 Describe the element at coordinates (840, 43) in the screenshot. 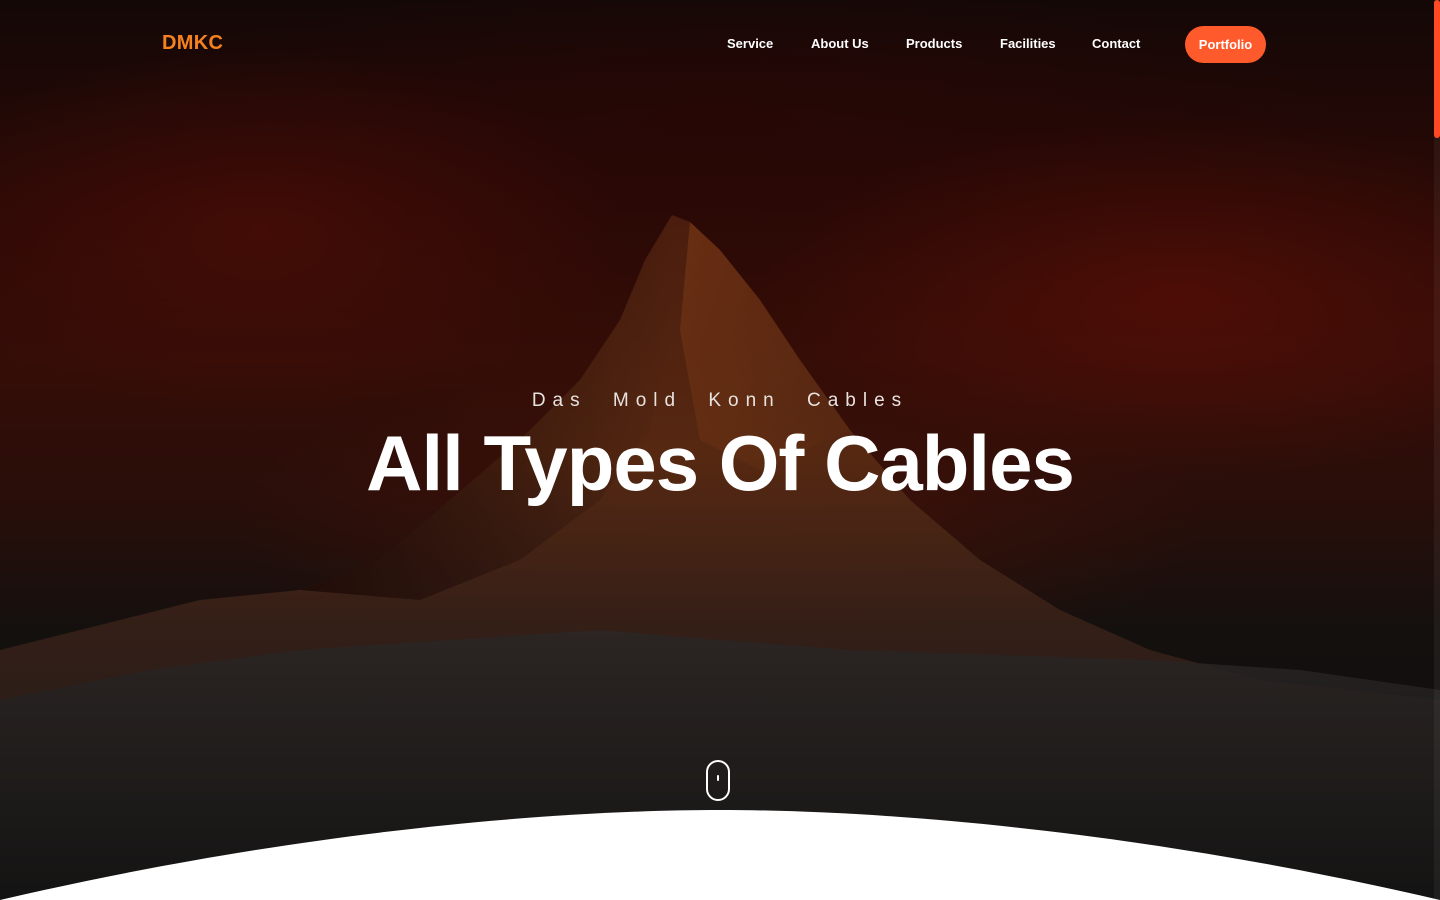

I see `nav-item-about-us: About Us` at that location.